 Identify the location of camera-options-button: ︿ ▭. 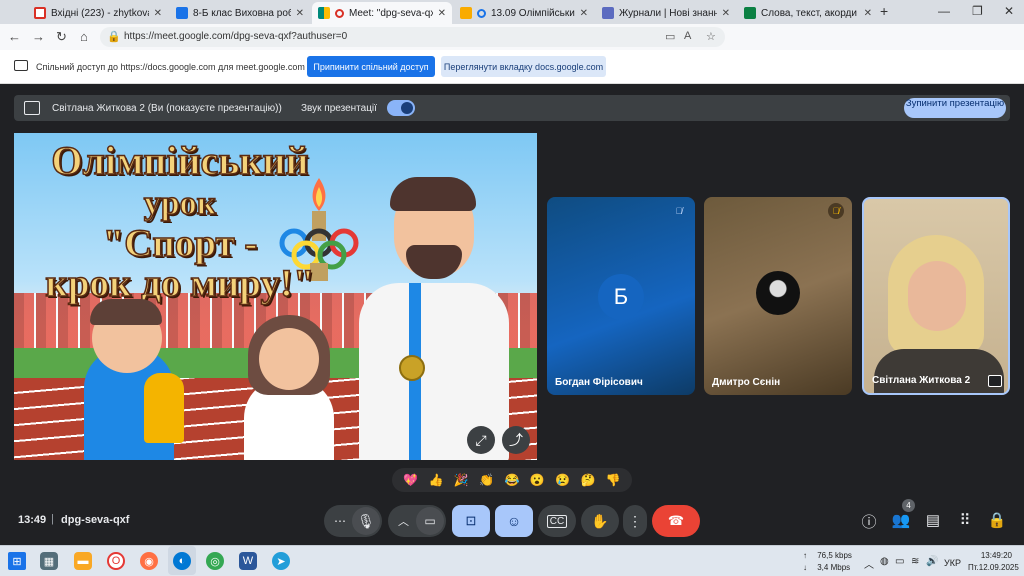
(417, 521).